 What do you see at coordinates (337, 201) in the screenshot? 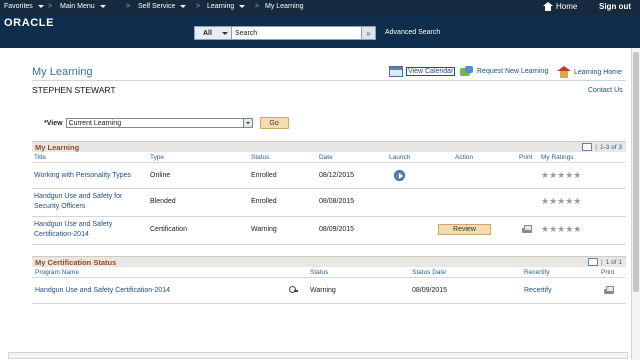
I see `course-date: 08/08/2015` at bounding box center [337, 201].